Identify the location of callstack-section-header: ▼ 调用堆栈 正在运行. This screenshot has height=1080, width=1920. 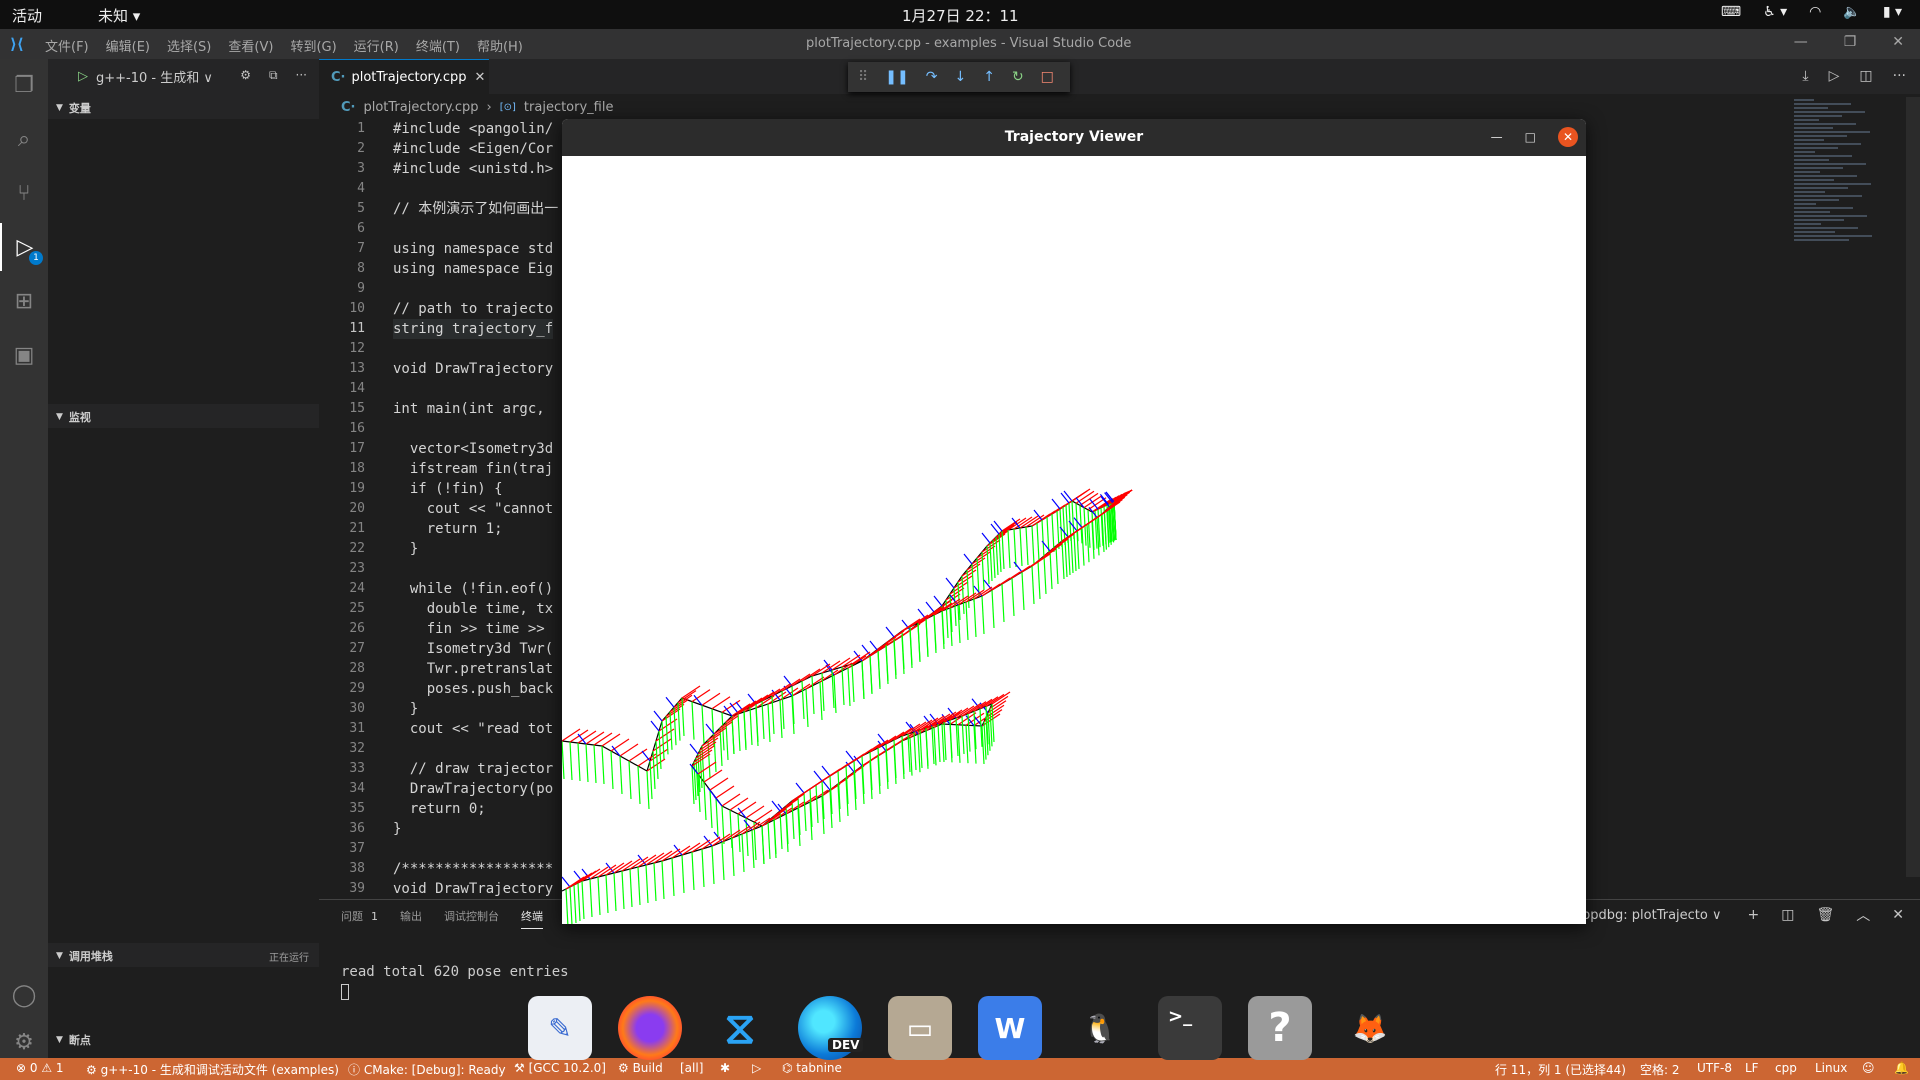
(183, 956).